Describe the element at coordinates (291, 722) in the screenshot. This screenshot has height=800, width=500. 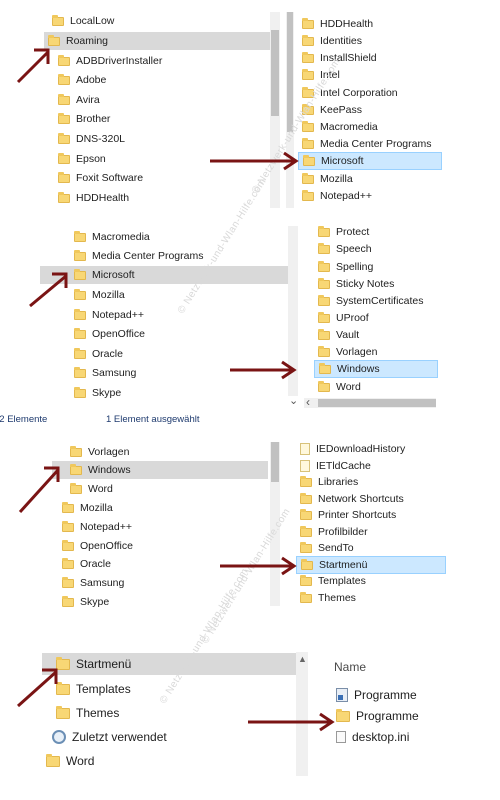
I see `arrow-pointer-programme` at that location.